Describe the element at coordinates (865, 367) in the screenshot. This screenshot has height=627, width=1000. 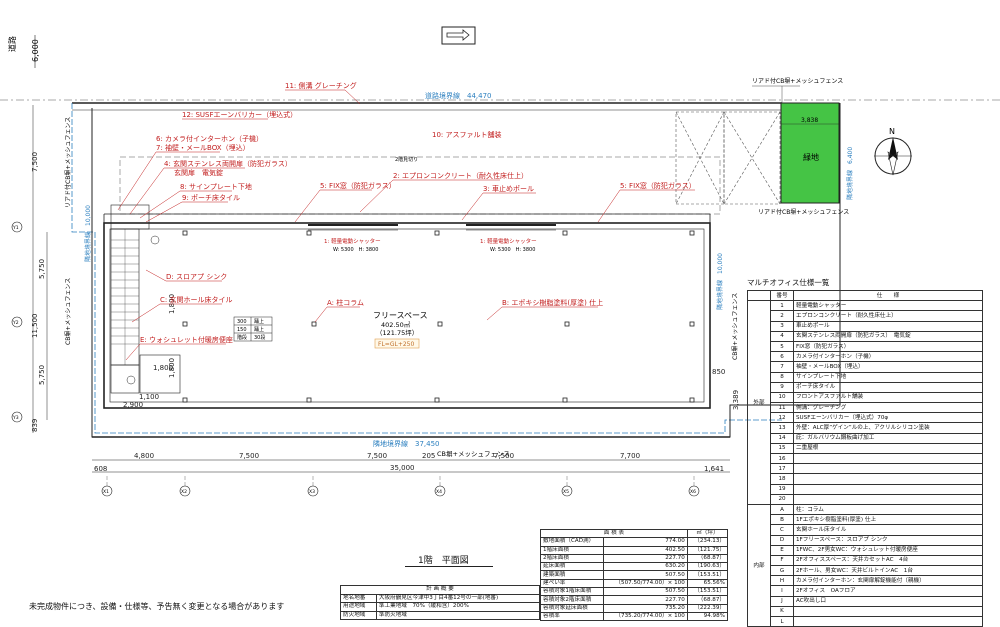
I see `spec-row: 7 袖壁・メールBOX（埋込）` at that location.